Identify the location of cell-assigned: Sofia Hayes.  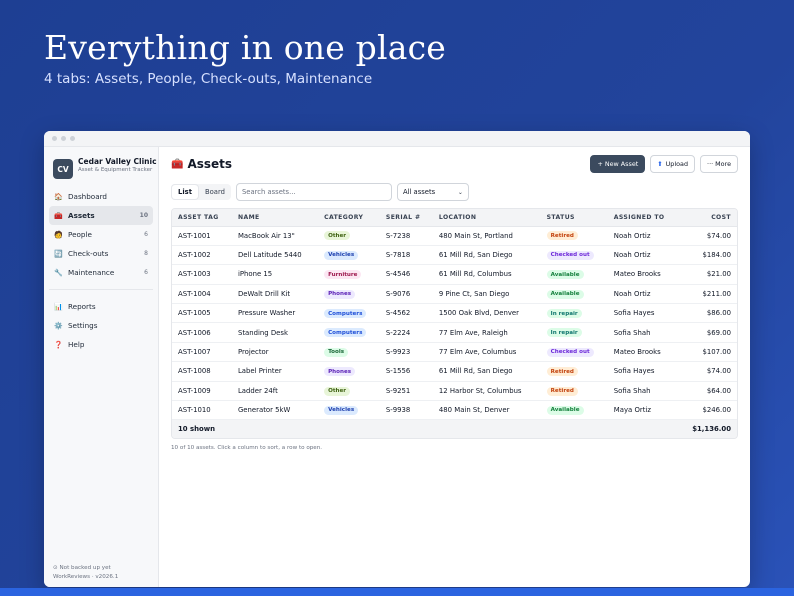
(643, 371).